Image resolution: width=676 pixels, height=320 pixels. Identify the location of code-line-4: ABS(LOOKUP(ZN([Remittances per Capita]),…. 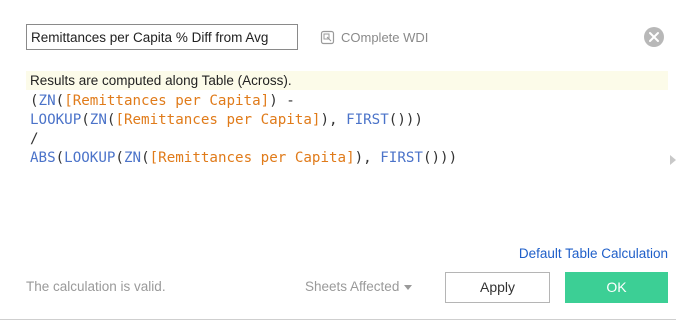
(243, 158).